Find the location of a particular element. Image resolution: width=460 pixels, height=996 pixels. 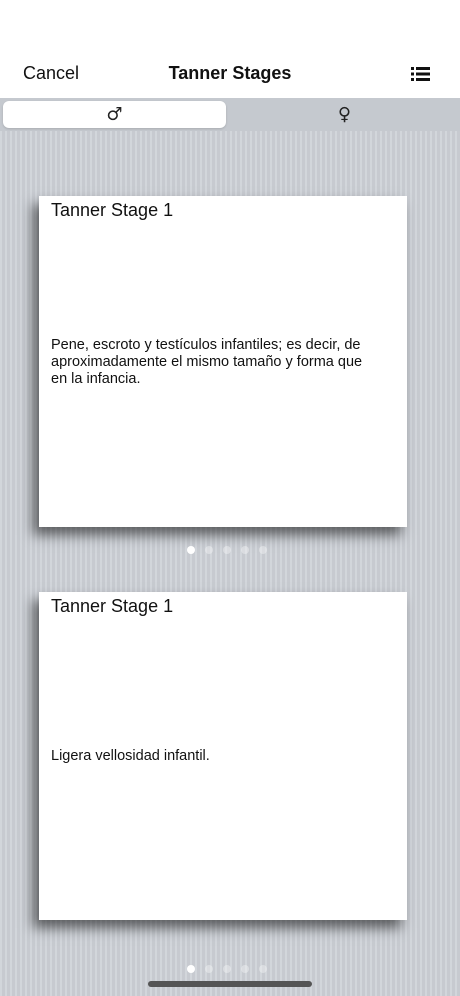

segment-male: ♂ is located at coordinates (114, 114).